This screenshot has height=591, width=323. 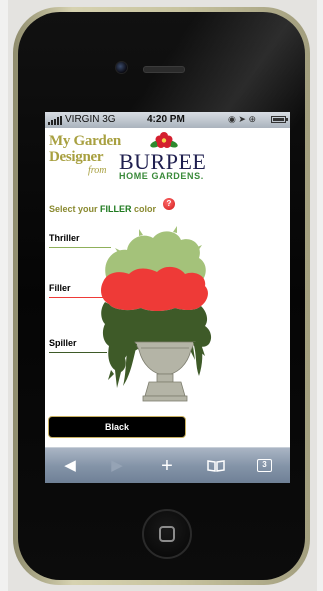 What do you see at coordinates (216, 465) in the screenshot?
I see `book-icon` at bounding box center [216, 465].